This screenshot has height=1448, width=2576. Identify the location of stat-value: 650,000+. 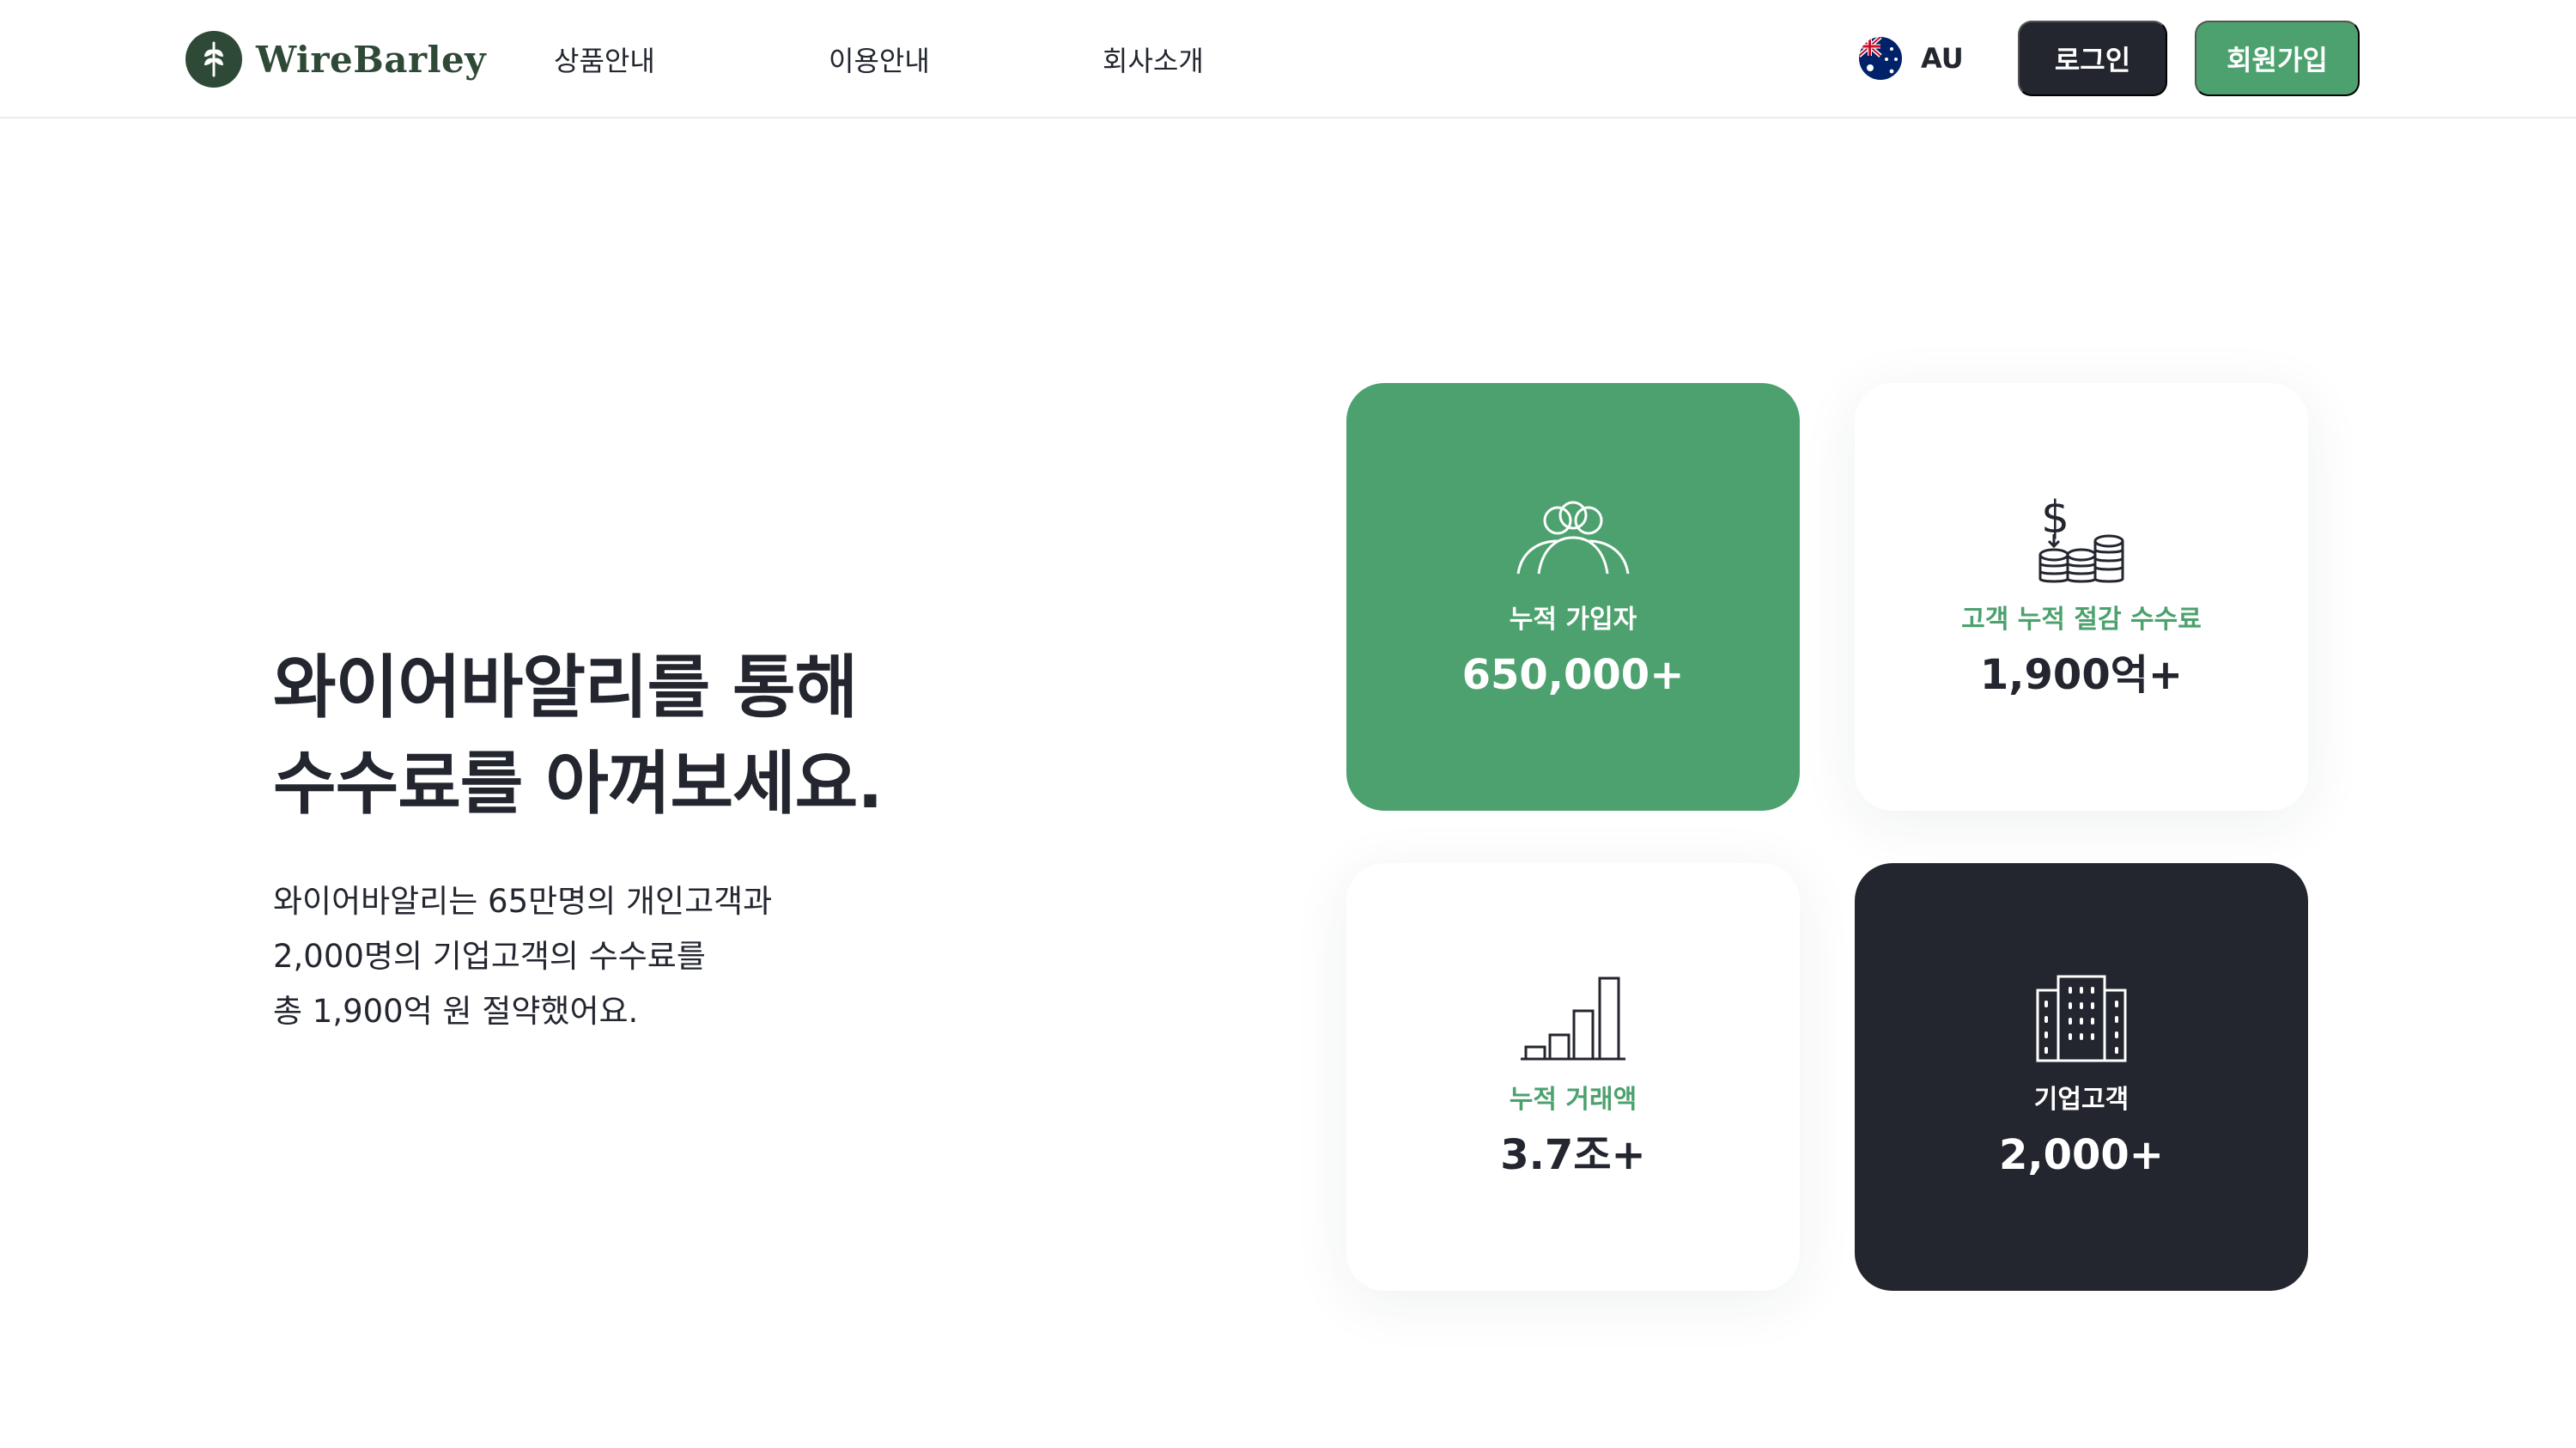
(1573, 675).